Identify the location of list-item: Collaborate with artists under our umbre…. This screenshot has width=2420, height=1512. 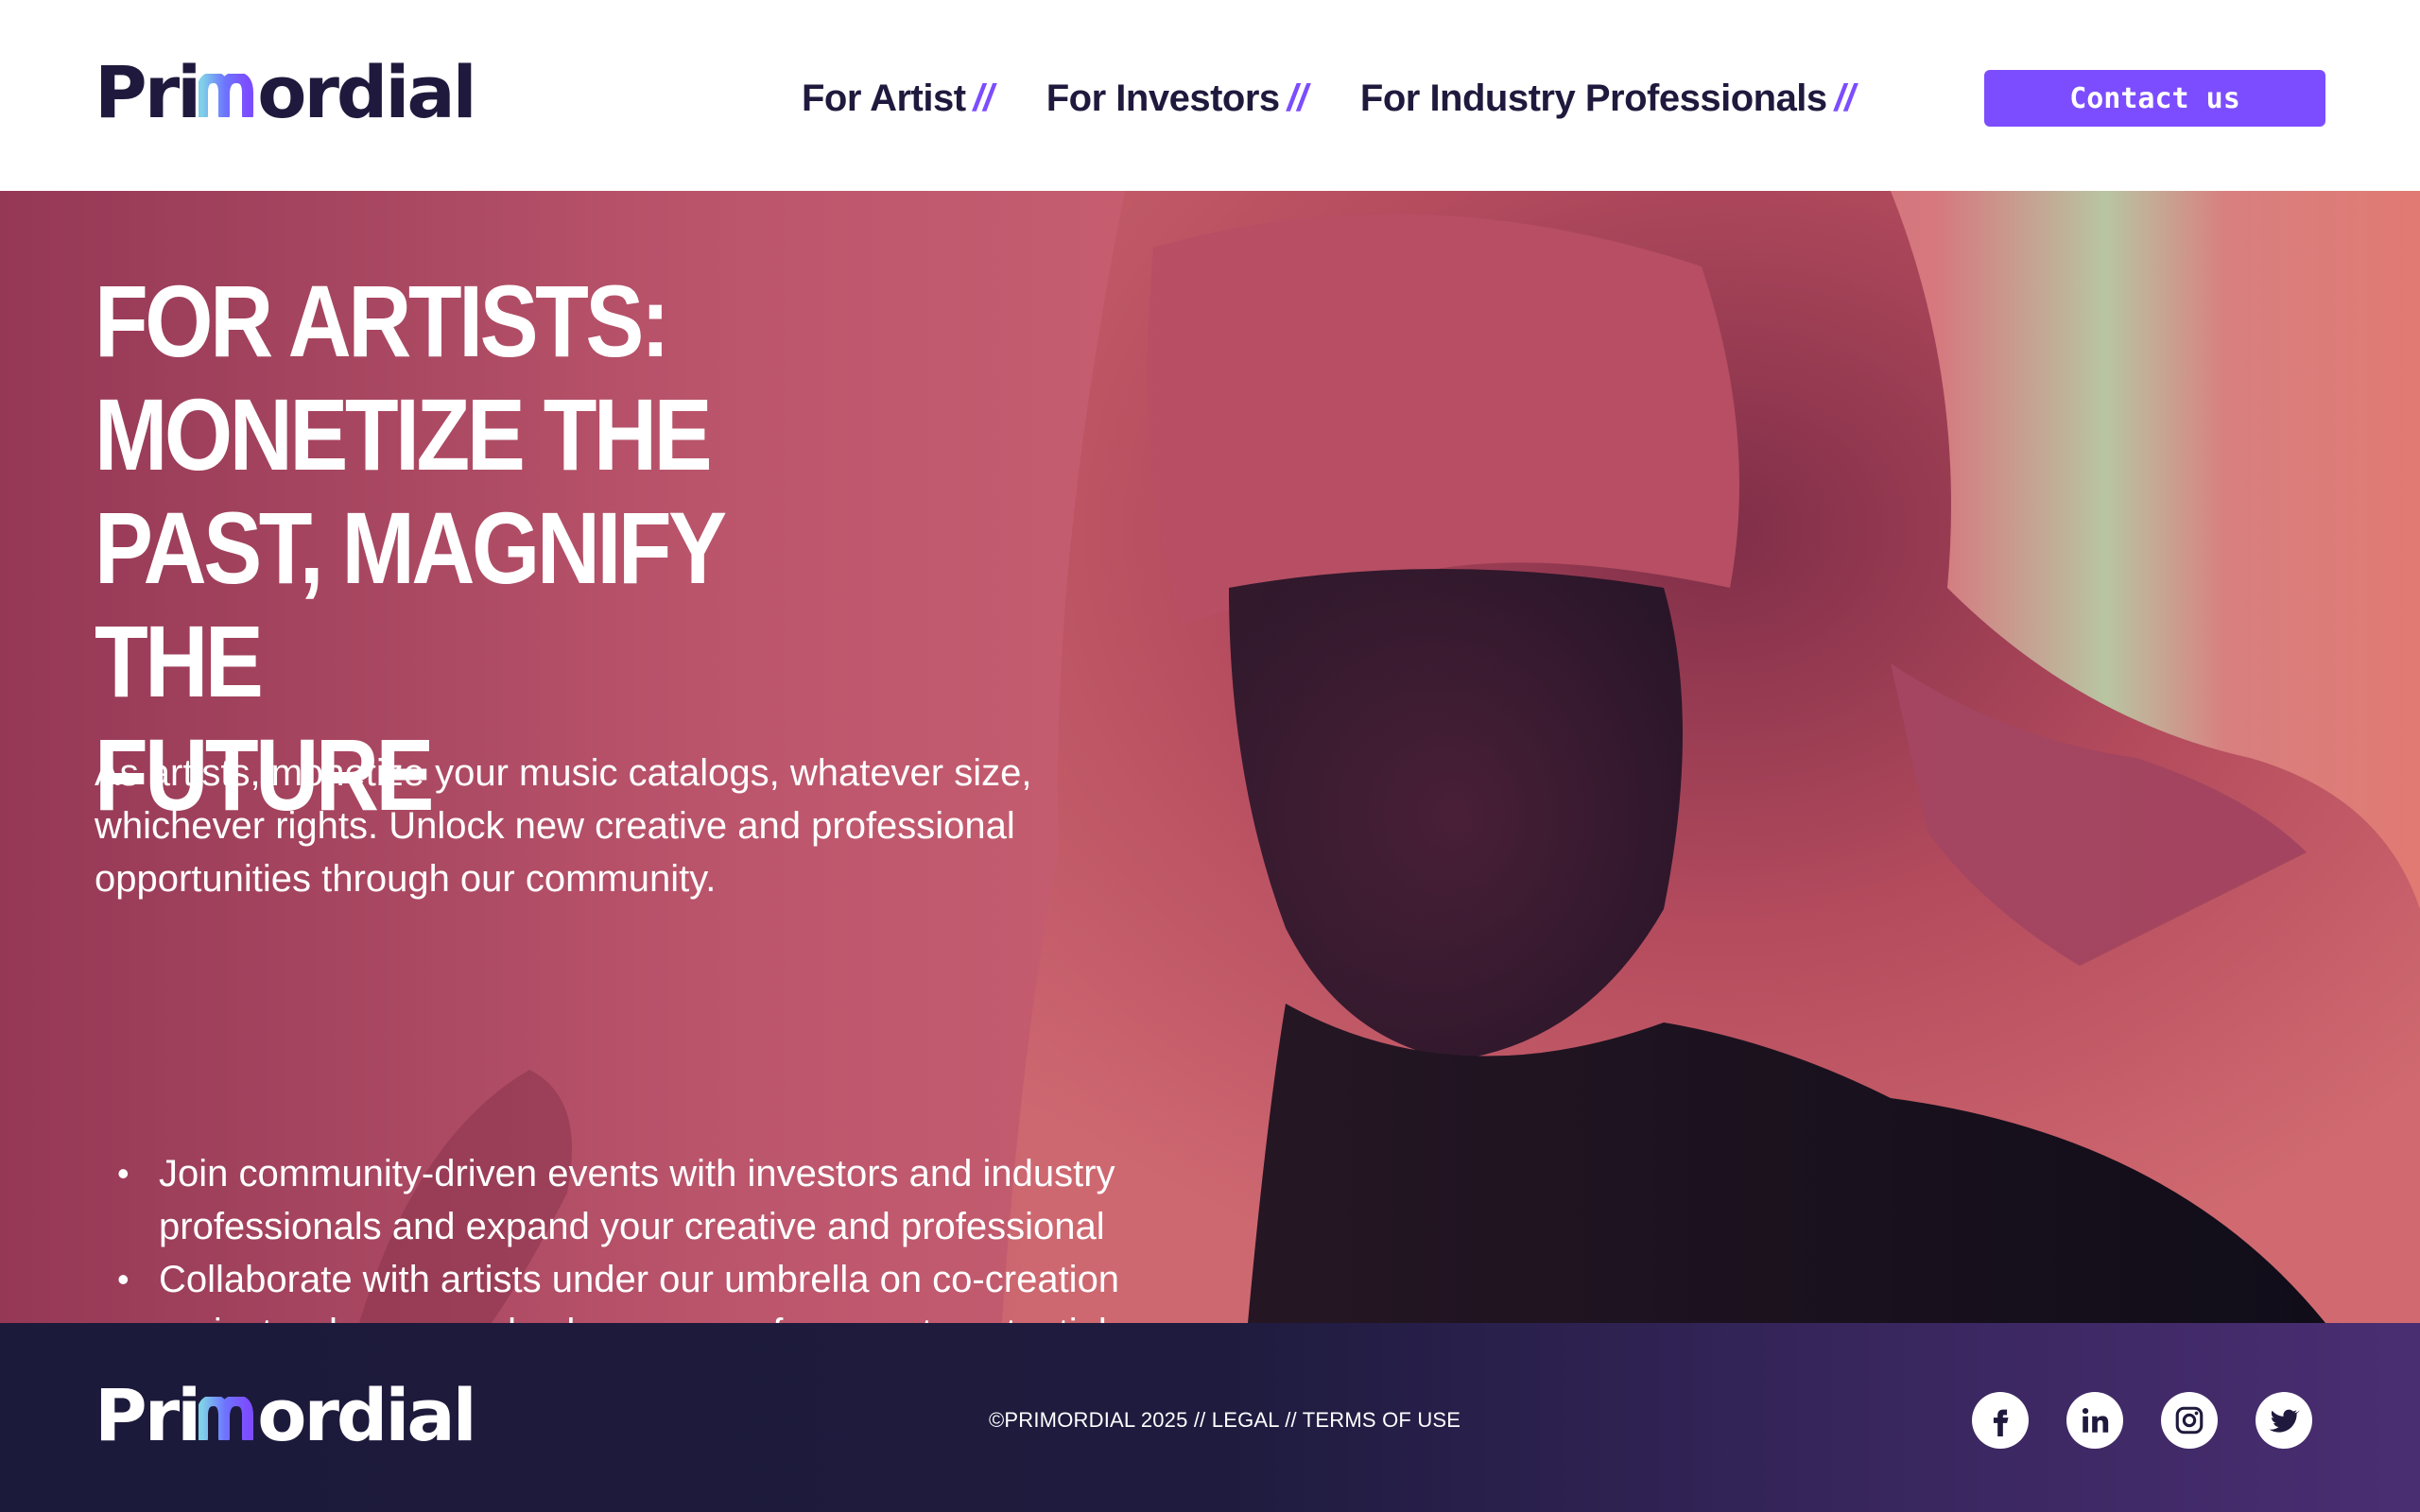
(643, 1288).